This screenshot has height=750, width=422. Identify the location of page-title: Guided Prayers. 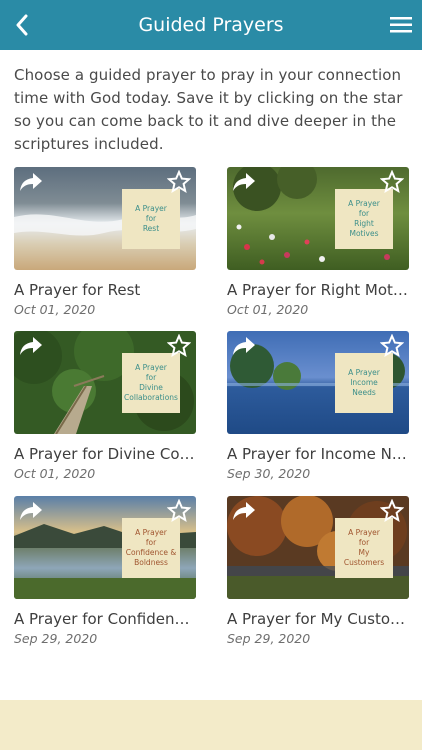
(211, 25).